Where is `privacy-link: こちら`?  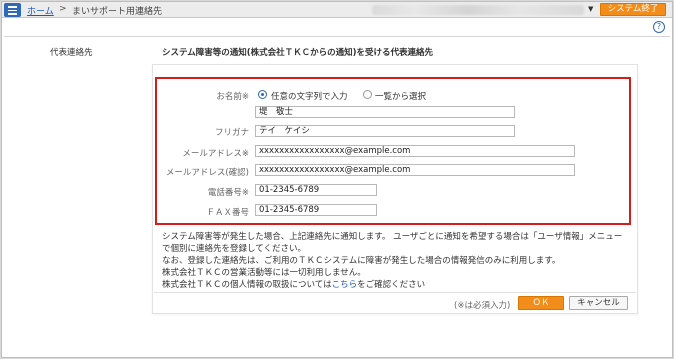
privacy-link: こちら is located at coordinates (345, 285).